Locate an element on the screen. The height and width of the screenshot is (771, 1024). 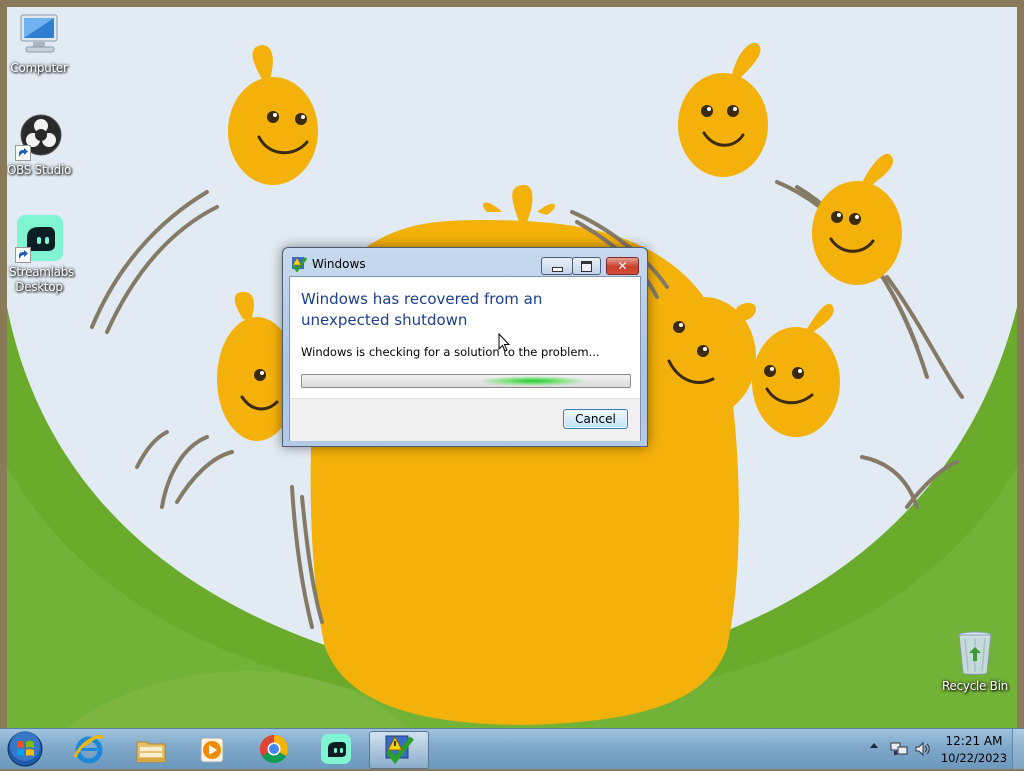
close-icon: ✕ is located at coordinates (622, 266).